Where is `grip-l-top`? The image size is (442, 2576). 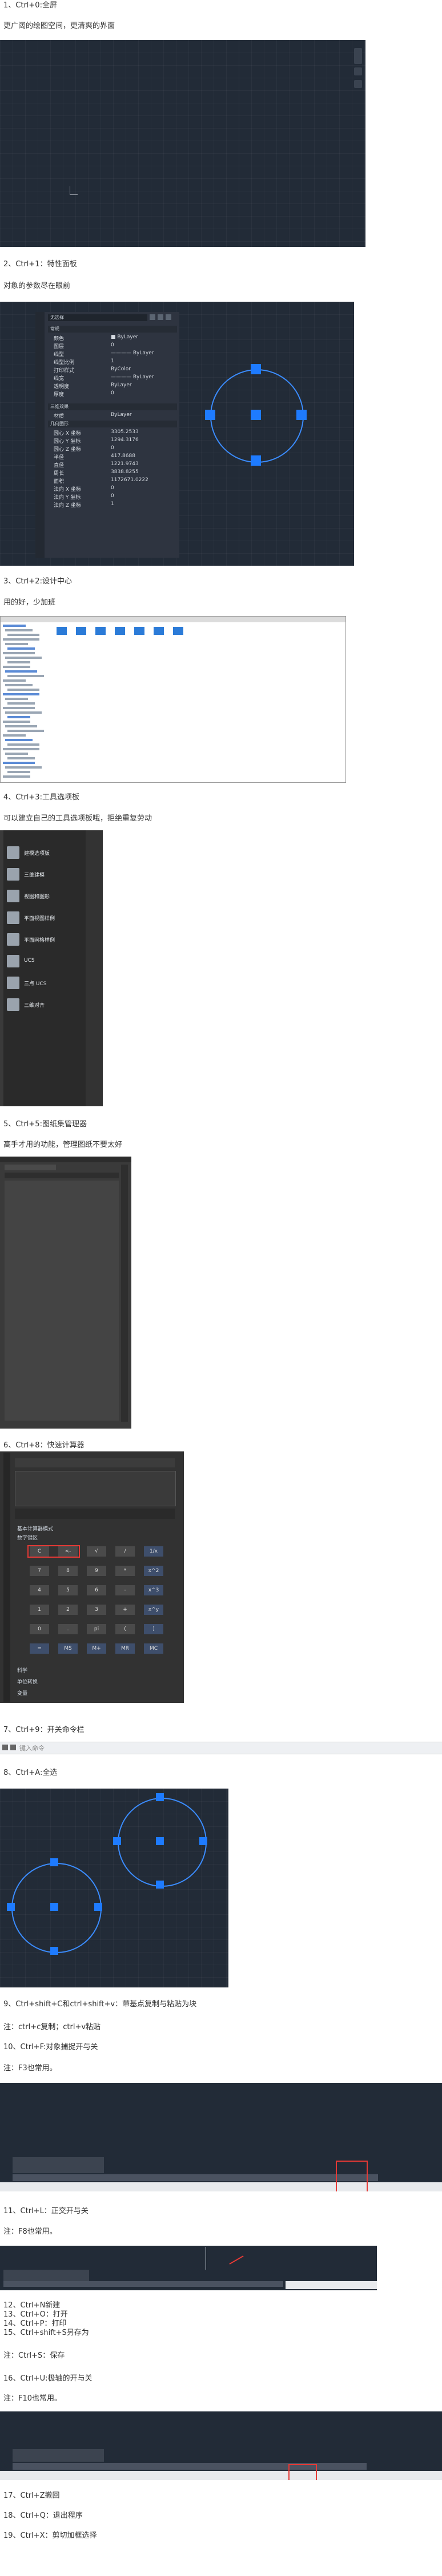
grip-l-top is located at coordinates (54, 1862).